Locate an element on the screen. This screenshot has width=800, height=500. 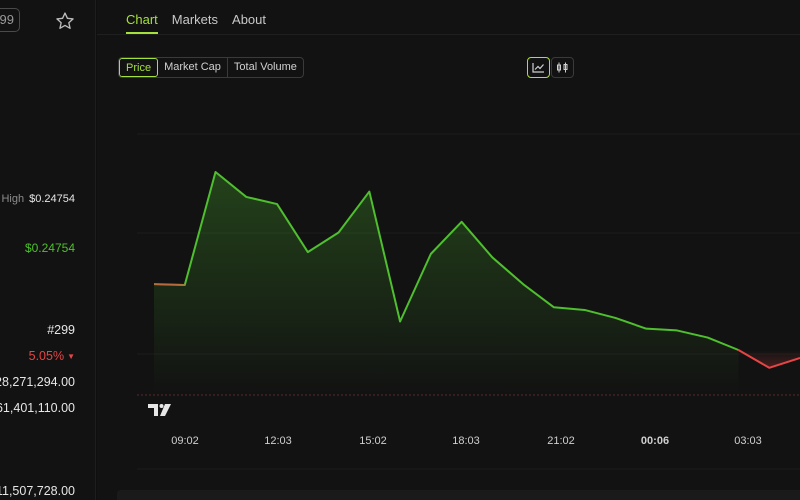
price-line-start is located at coordinates (169, 284).